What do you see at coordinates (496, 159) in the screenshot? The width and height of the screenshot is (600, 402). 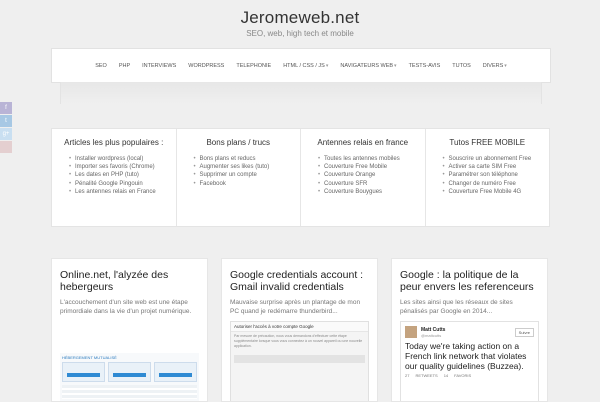 I see `widget-link: Souscrire un abonnement Free` at bounding box center [496, 159].